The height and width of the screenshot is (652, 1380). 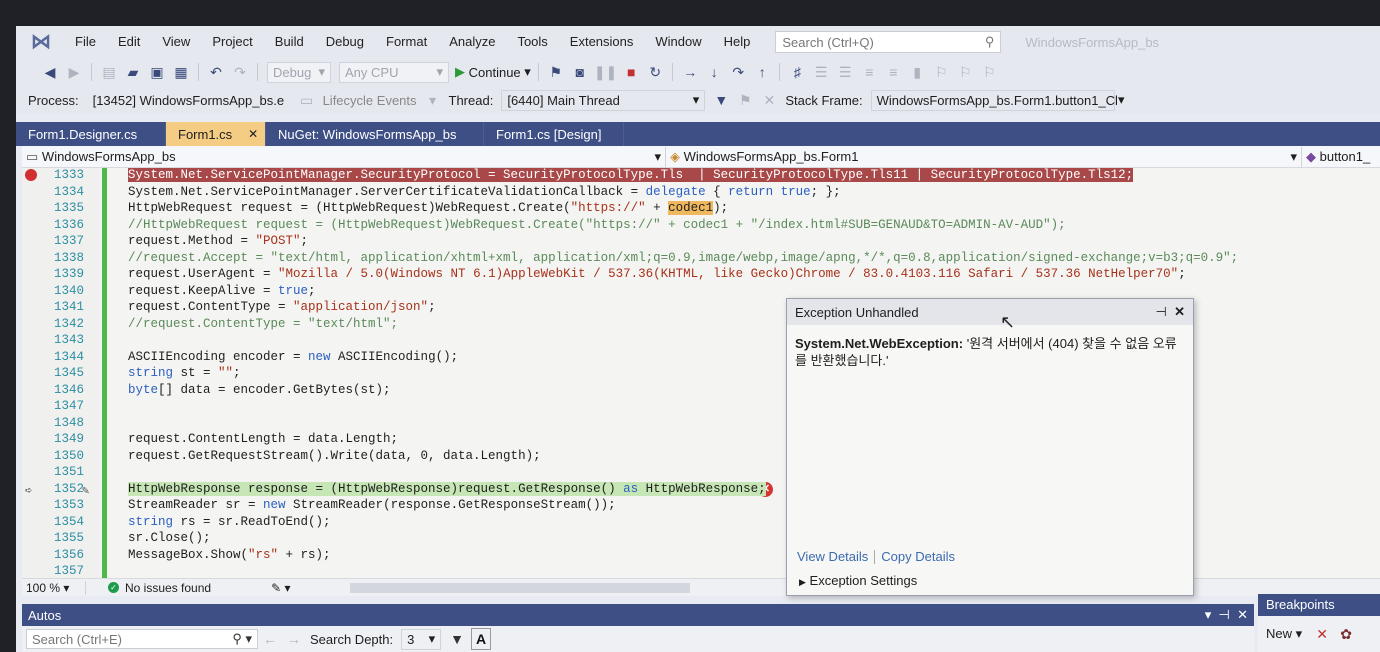 What do you see at coordinates (280, 588) in the screenshot?
I see `code-cleanup-icon: ✎ ▾` at bounding box center [280, 588].